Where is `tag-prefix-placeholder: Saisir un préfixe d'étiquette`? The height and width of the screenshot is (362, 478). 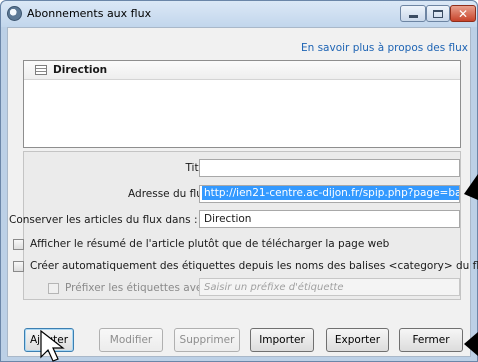
tag-prefix-placeholder: Saisir un préfixe d'étiquette is located at coordinates (274, 287).